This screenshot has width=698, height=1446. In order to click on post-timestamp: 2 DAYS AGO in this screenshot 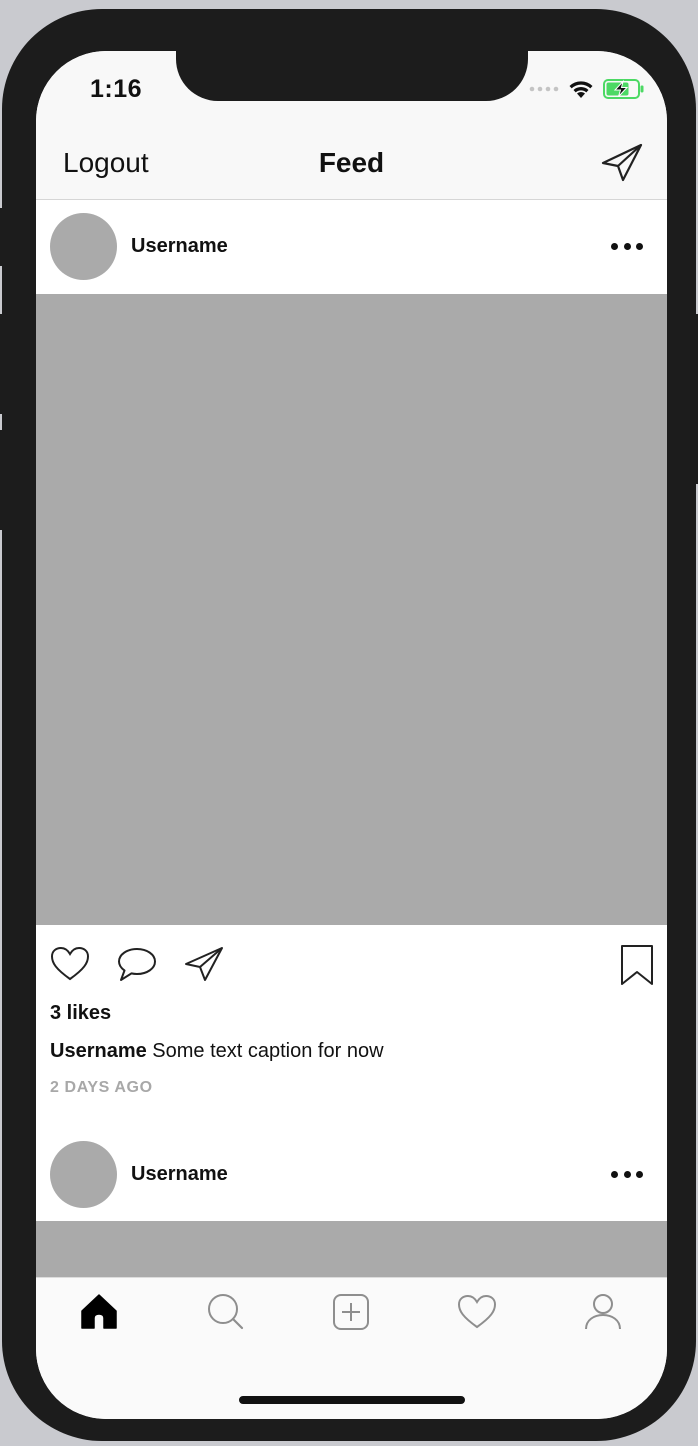, I will do `click(101, 1087)`.